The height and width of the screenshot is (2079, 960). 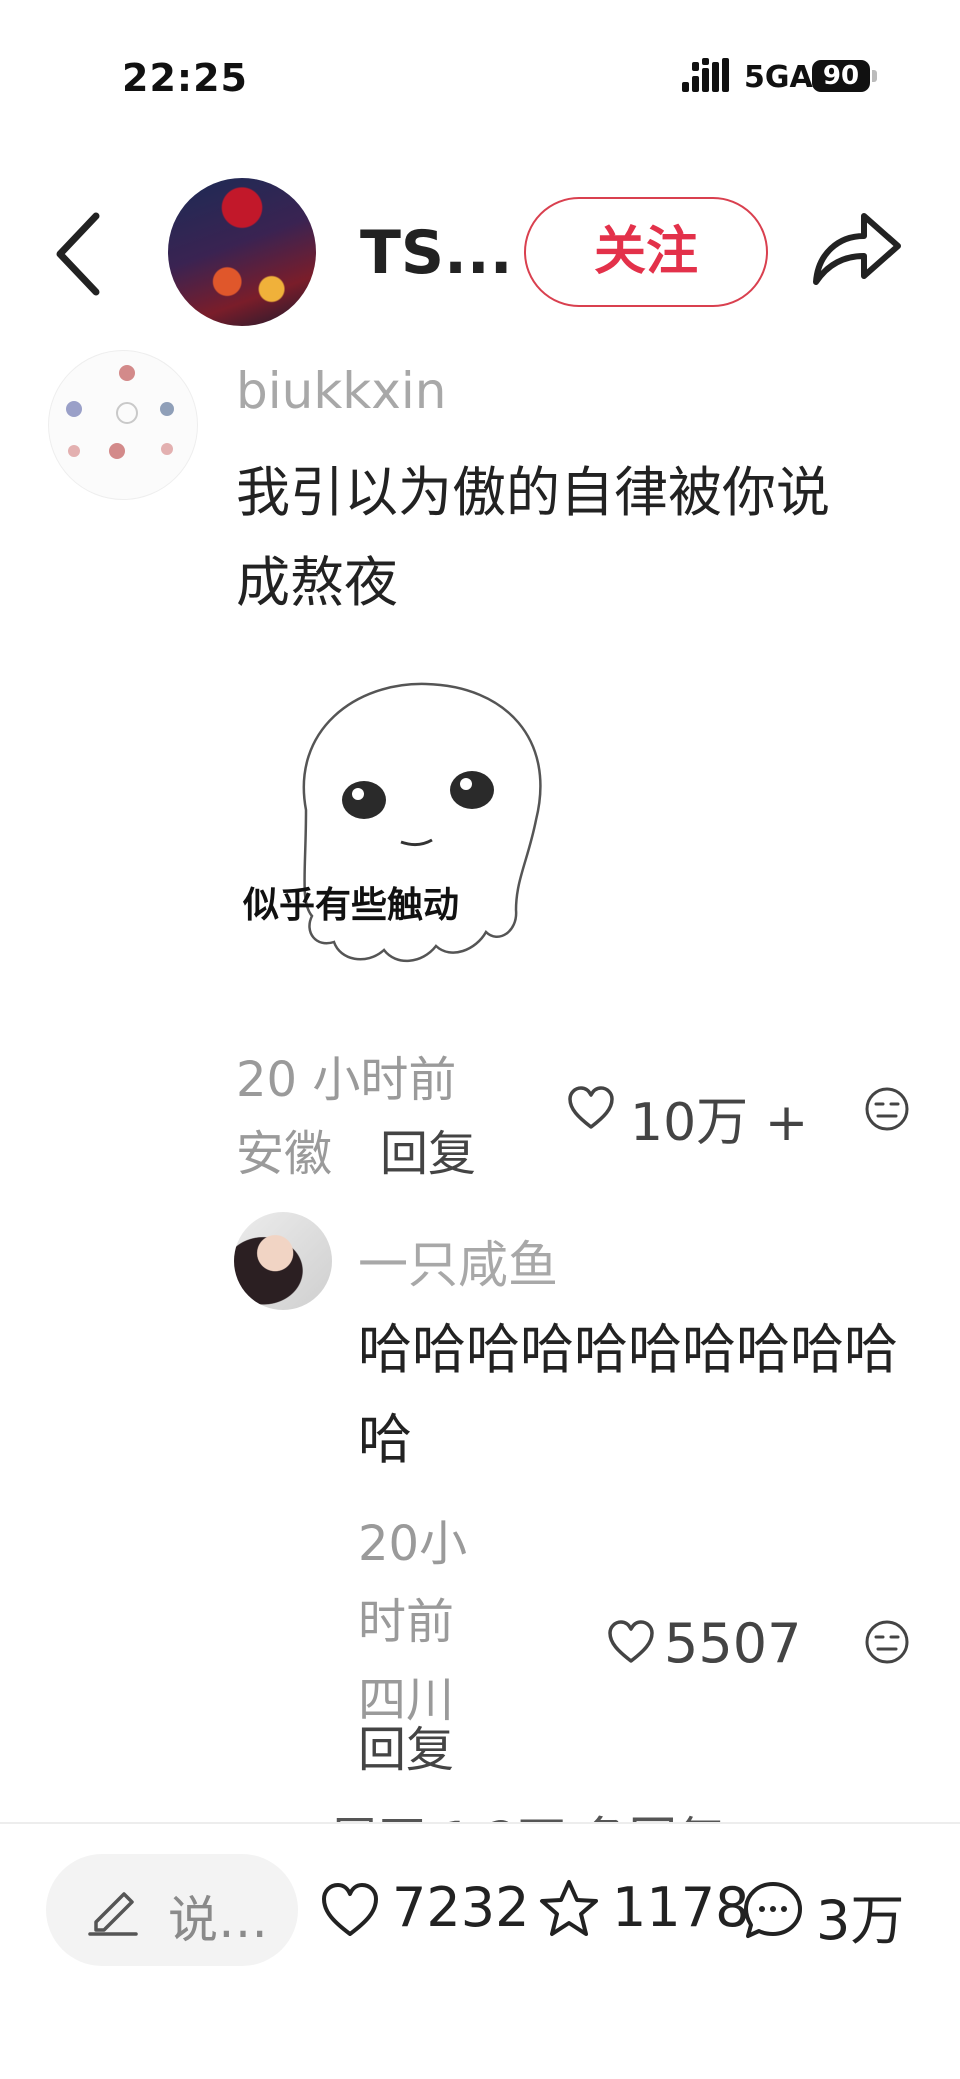 What do you see at coordinates (841, 76) in the screenshot?
I see `battery-indicator: 90` at bounding box center [841, 76].